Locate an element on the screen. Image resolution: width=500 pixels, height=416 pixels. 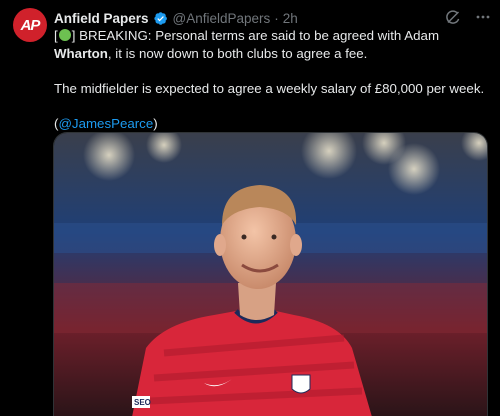
tweet-actions is located at coordinates (468, 17).